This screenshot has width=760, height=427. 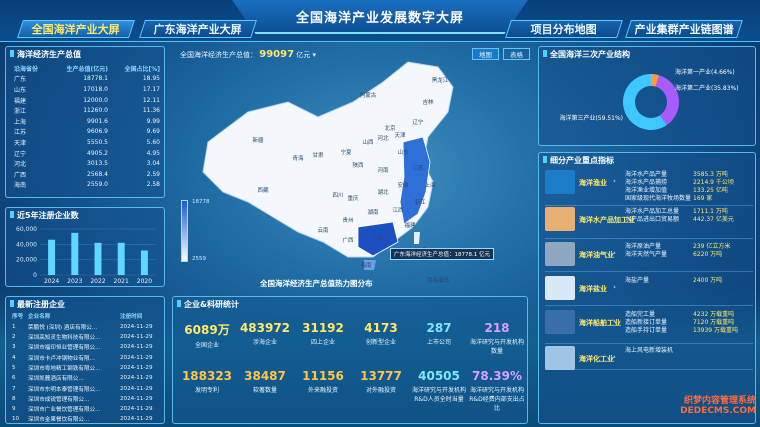 What do you see at coordinates (95, 89) in the screenshot?
I see `gdp-cell: 17018.0` at bounding box center [95, 89].